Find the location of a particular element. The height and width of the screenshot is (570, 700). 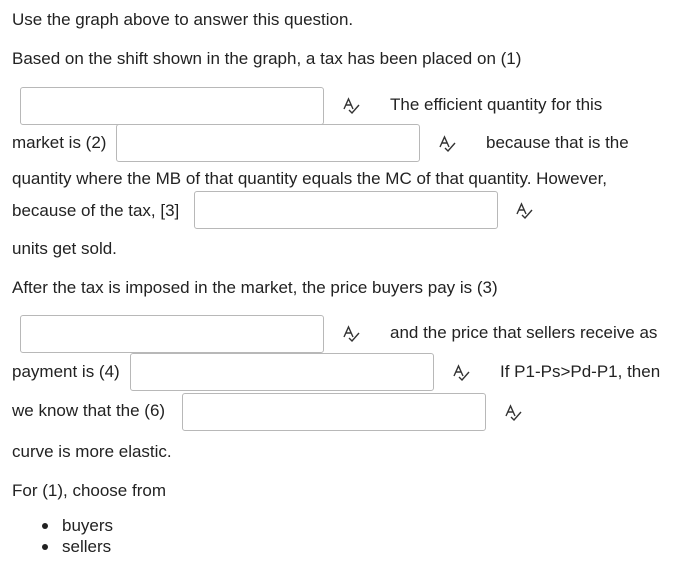

options-list: buyers sellers is located at coordinates (76, 536).